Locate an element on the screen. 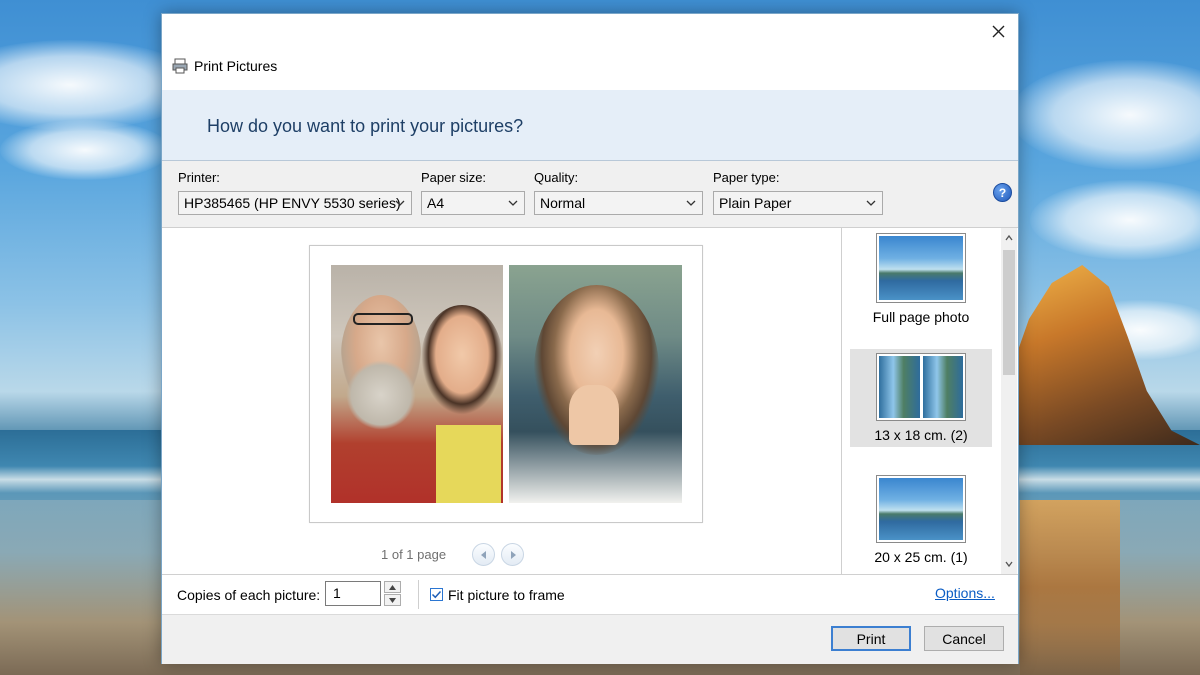 The width and height of the screenshot is (1200, 675). scroll-down-icon is located at coordinates (1009, 564).